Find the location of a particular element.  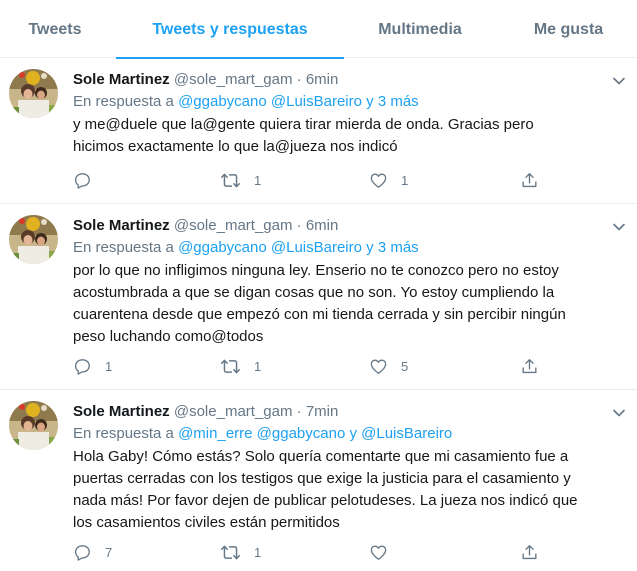

like-button: 1 is located at coordinates (388, 180).